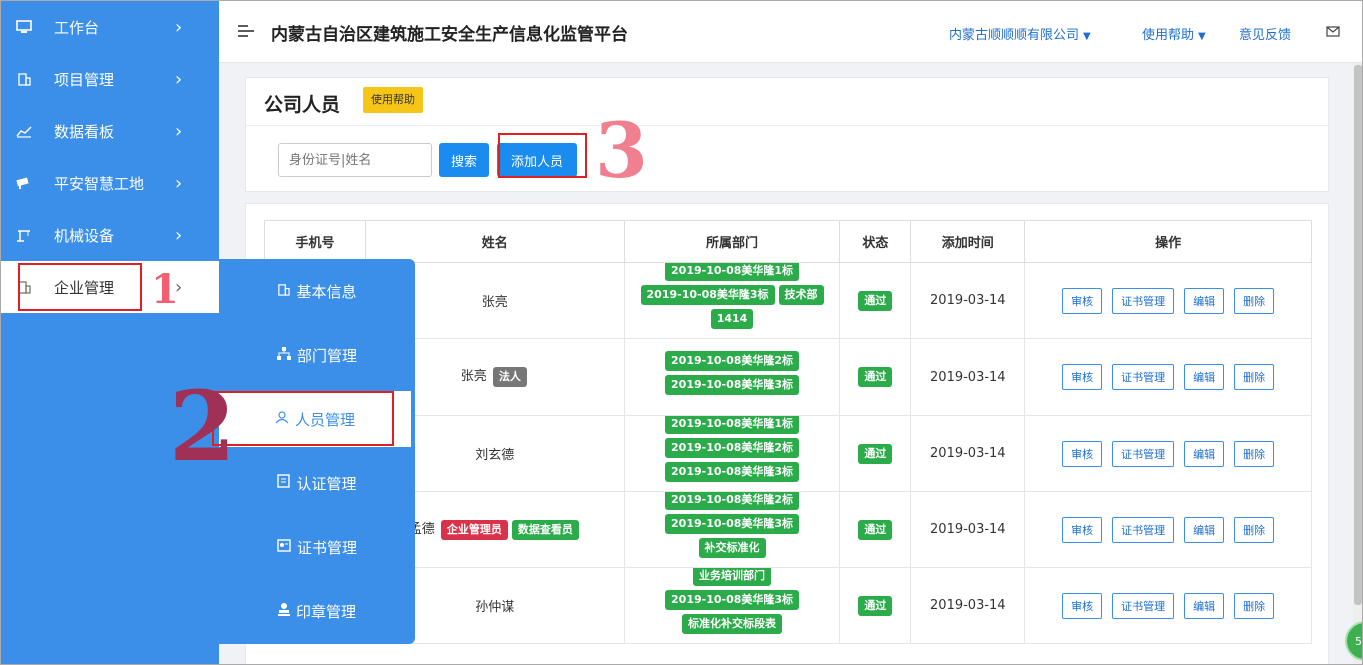  I want to click on submenu-item-label: 基本信息, so click(326, 291).